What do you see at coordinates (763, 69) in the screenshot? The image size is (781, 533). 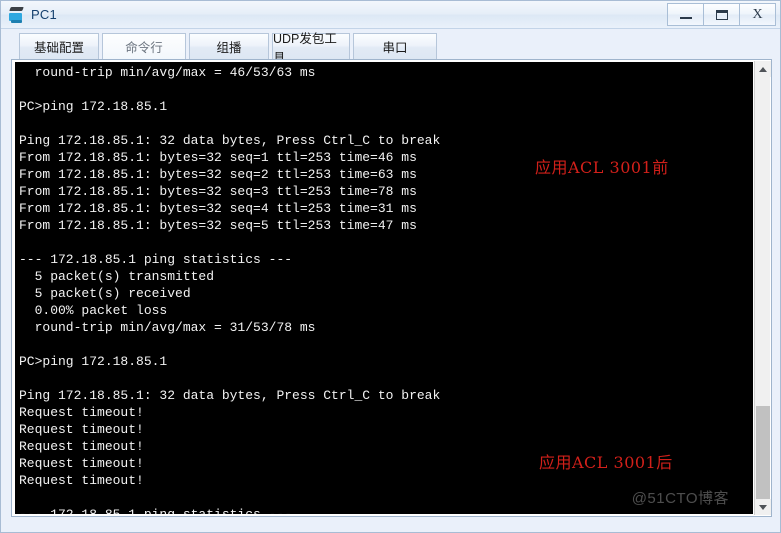 I see `scroll-up-arrow-icon` at bounding box center [763, 69].